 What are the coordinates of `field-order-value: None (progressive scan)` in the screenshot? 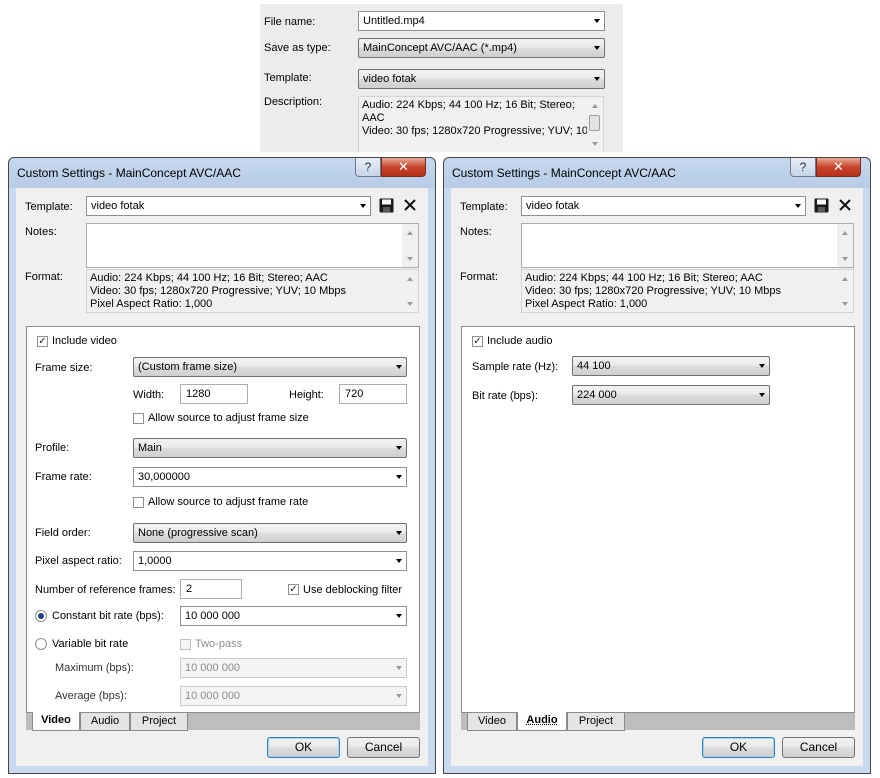 It's located at (198, 533).